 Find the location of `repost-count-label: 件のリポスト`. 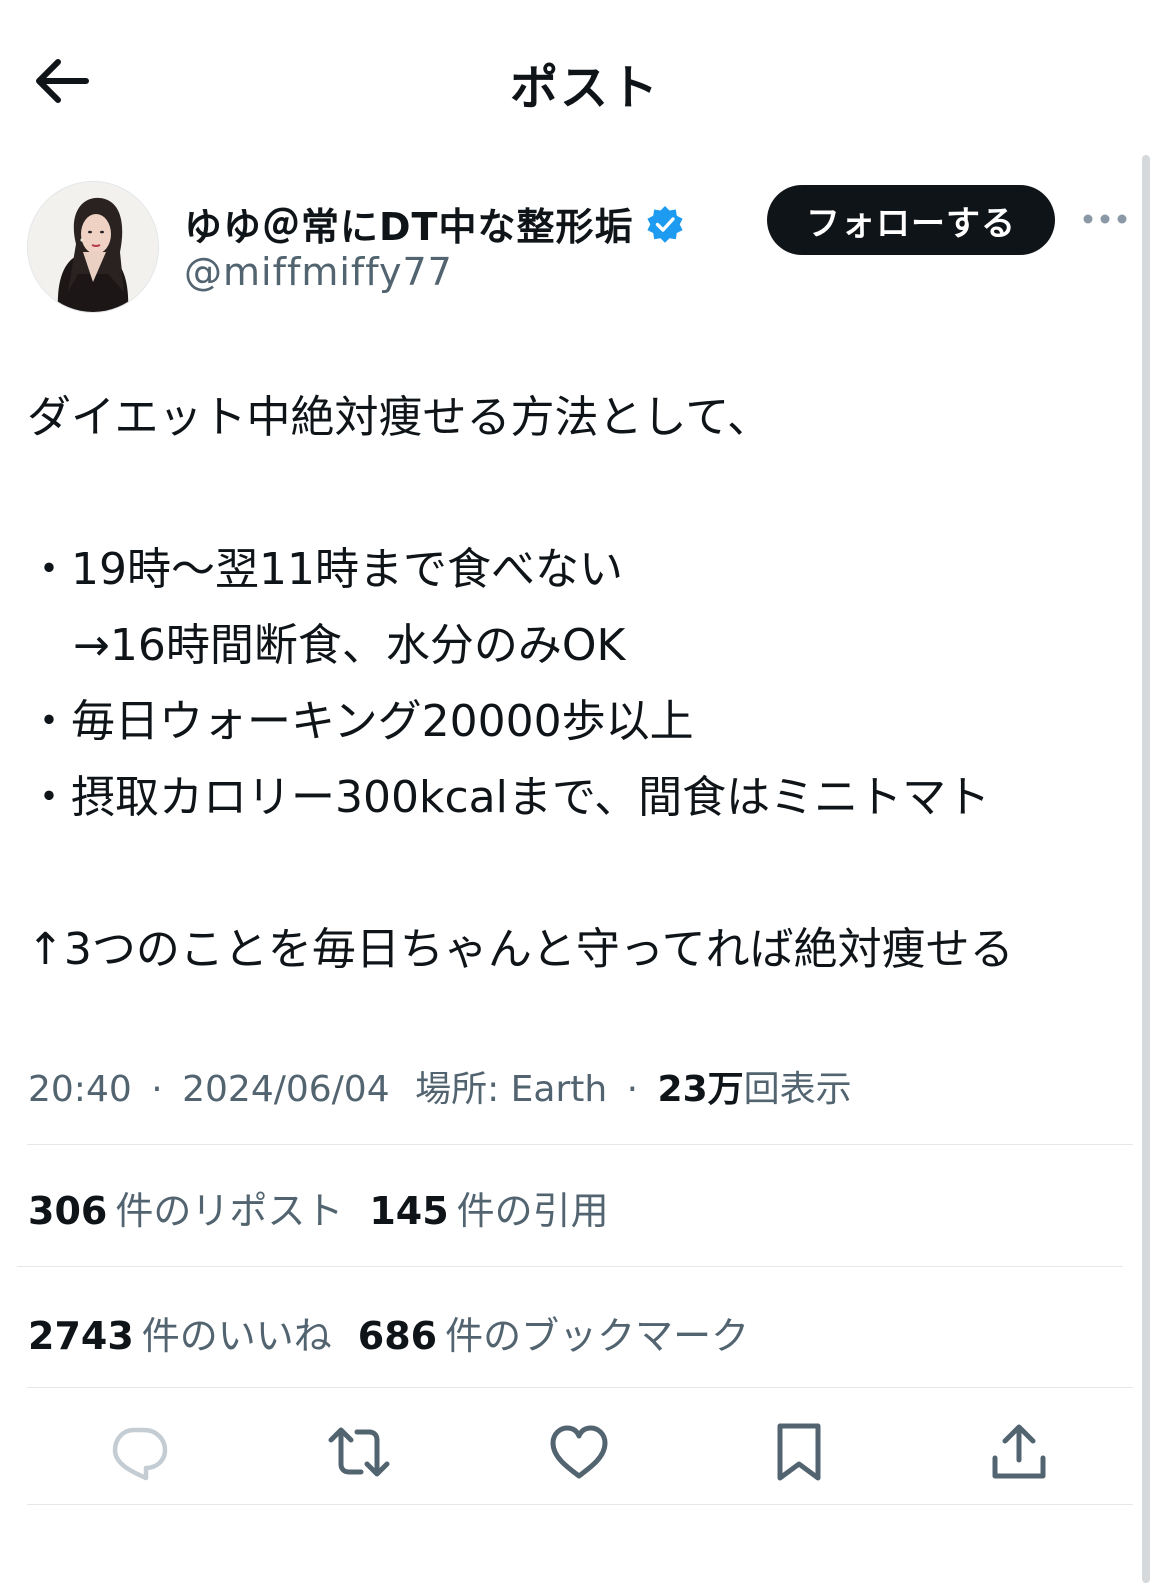

repost-count-label: 件のリポスト is located at coordinates (229, 1211).